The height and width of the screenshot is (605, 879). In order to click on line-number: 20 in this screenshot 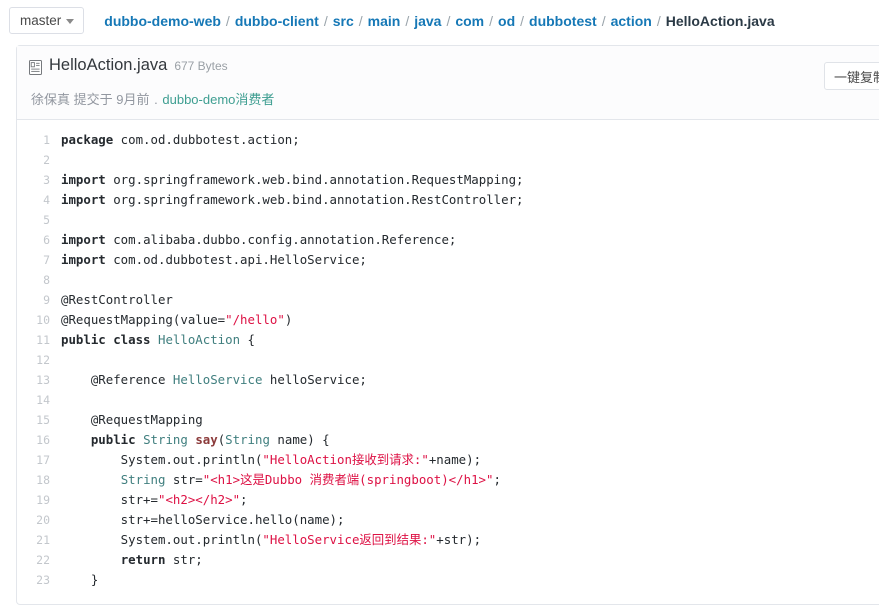, I will do `click(39, 520)`.